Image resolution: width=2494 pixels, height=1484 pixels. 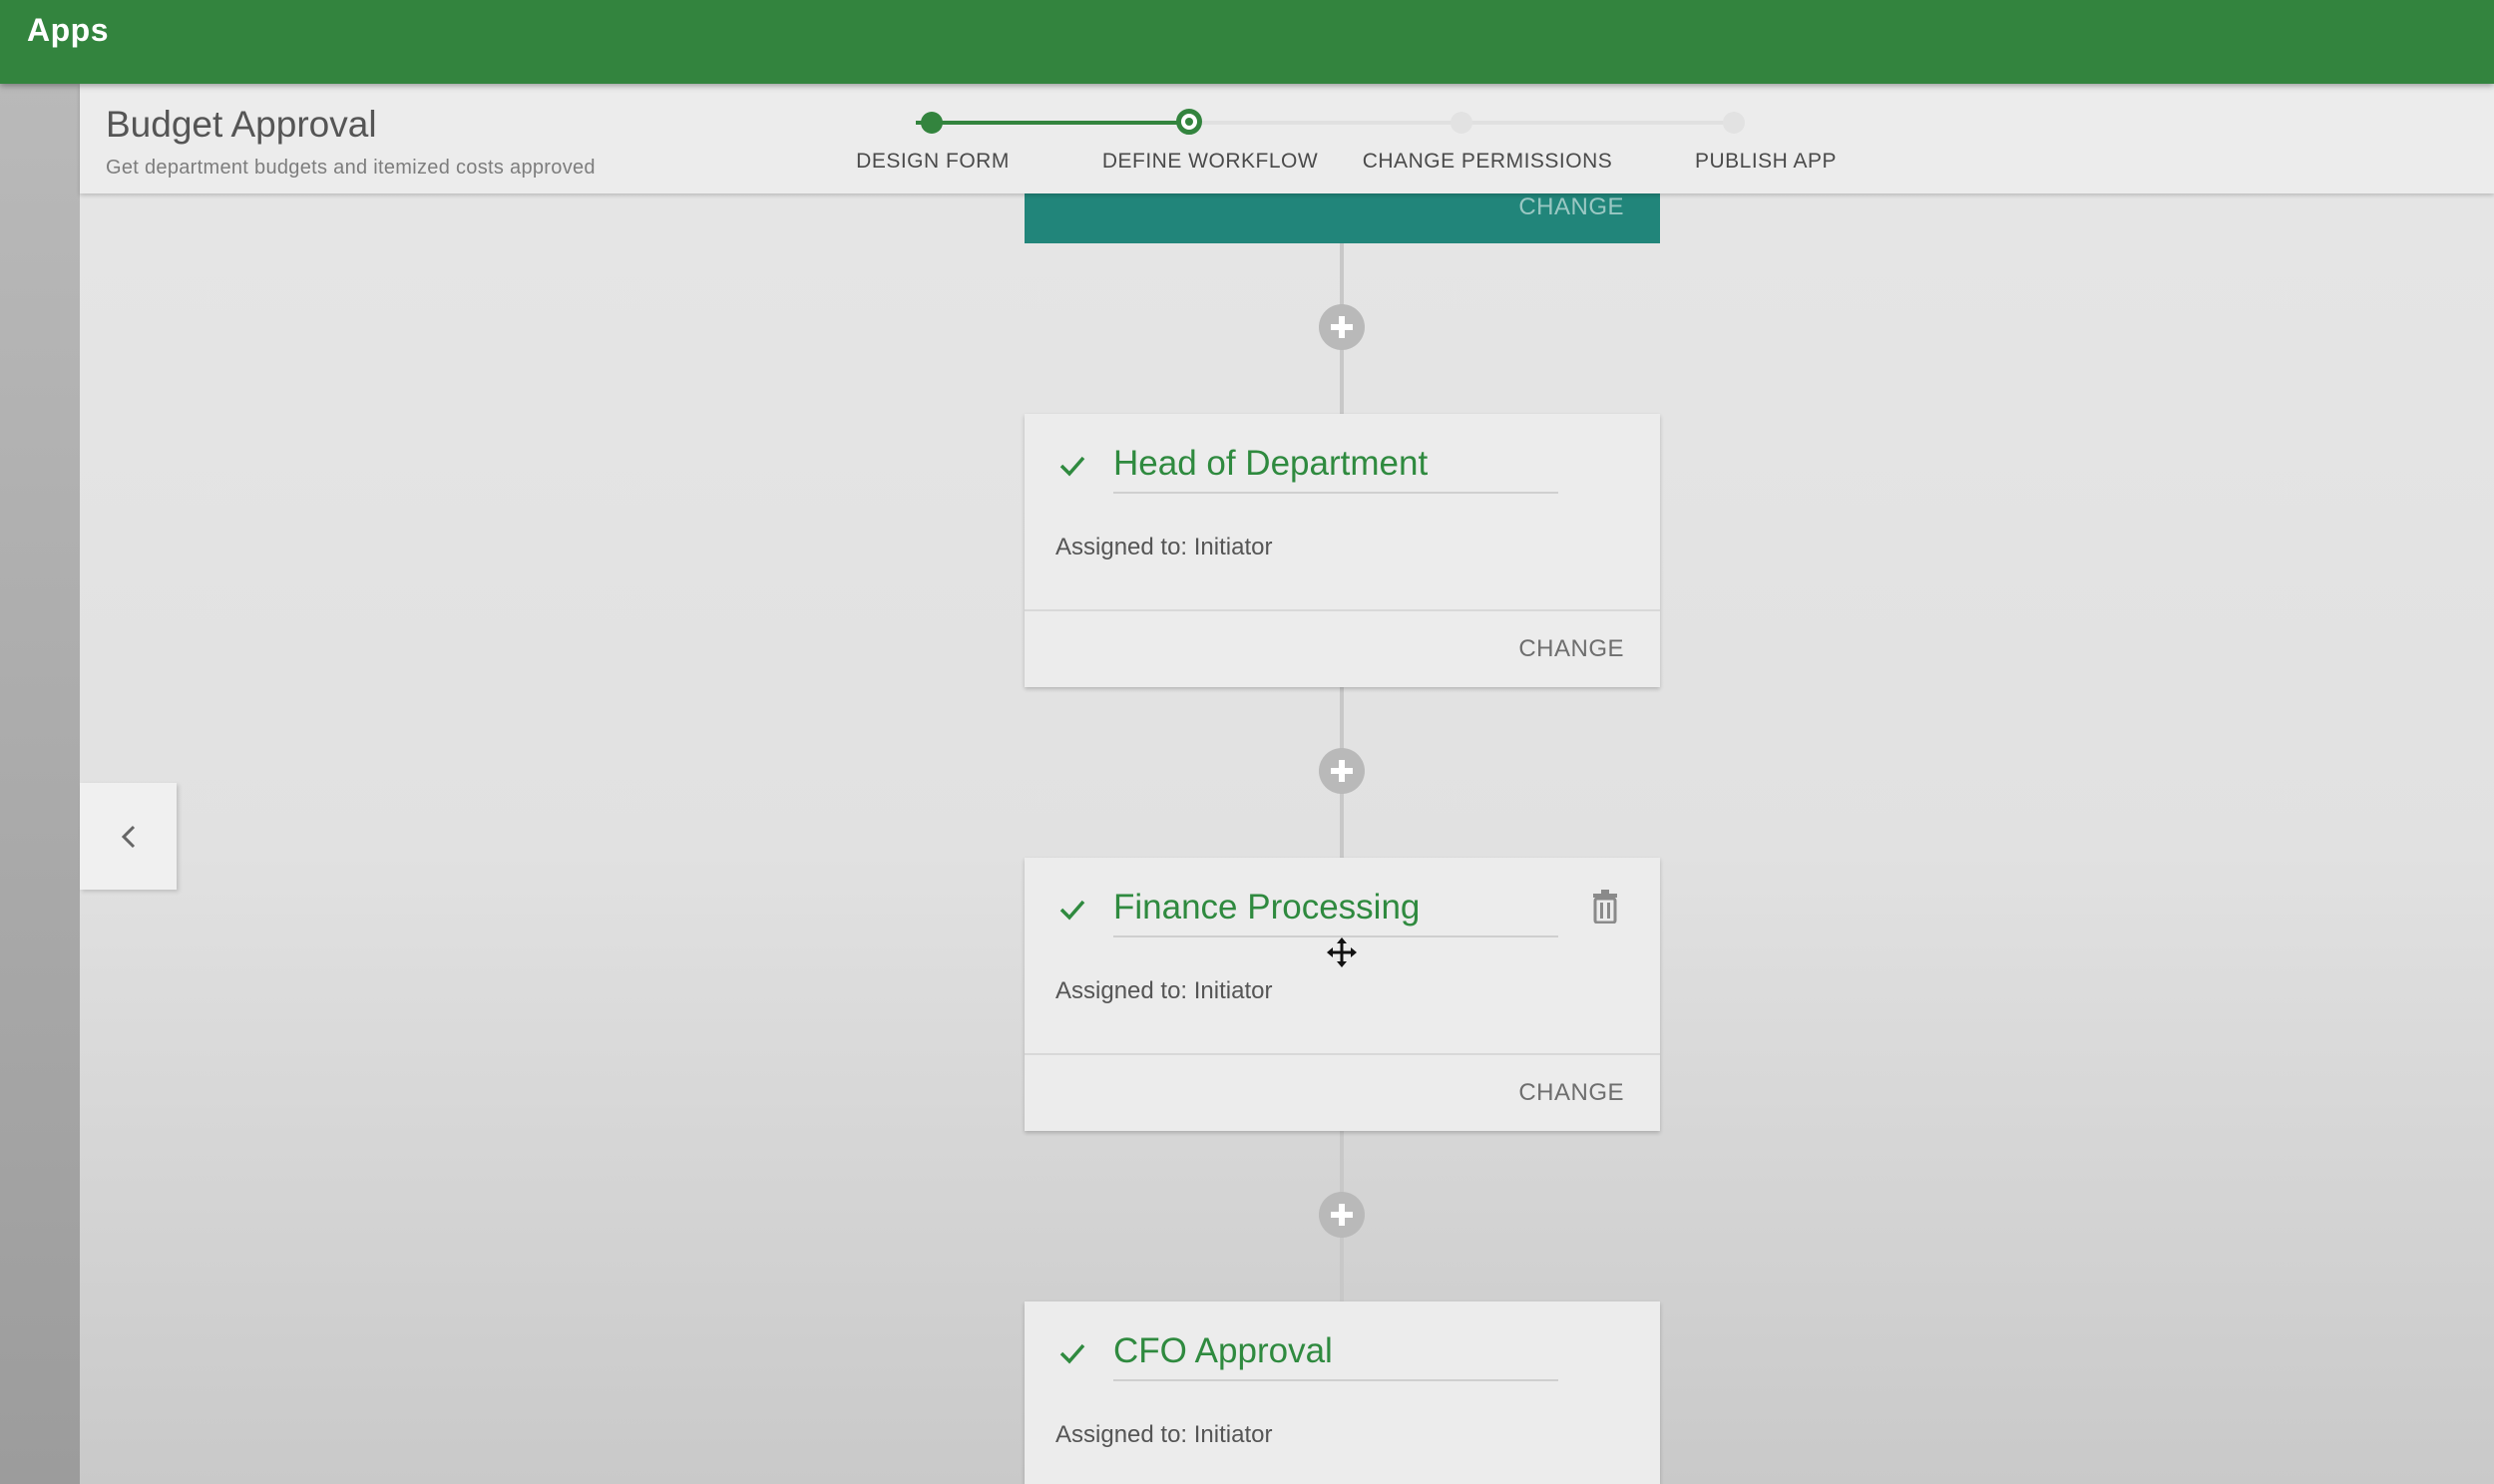 What do you see at coordinates (1342, 218) in the screenshot?
I see `workflow-start-card: CHANGE` at bounding box center [1342, 218].